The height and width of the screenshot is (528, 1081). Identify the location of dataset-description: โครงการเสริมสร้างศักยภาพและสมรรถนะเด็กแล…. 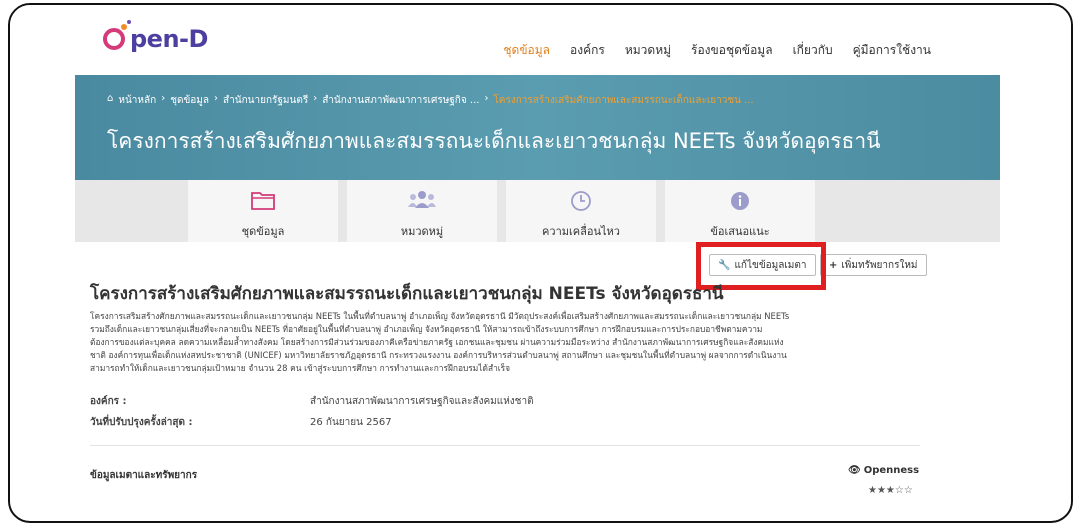
(505, 342).